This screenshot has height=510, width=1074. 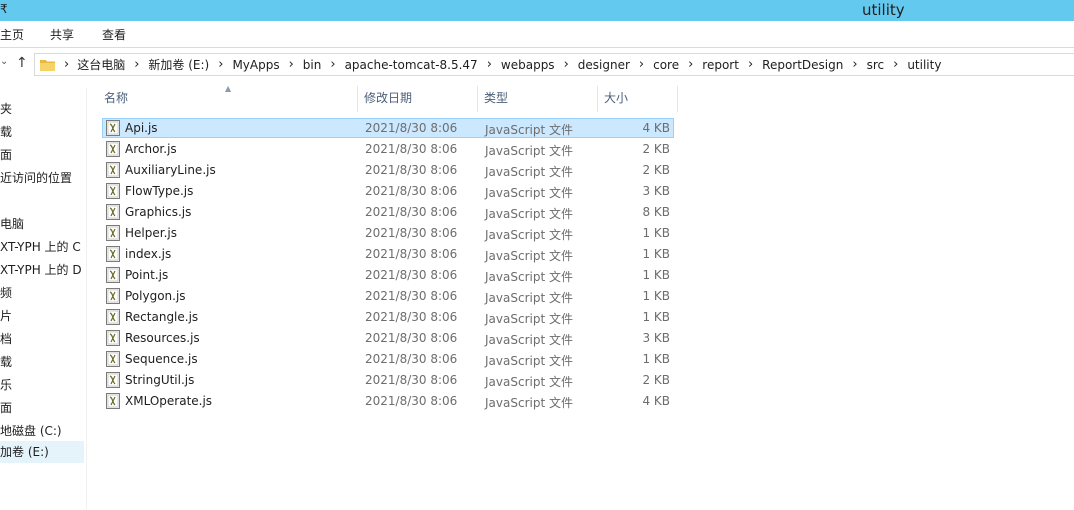 I want to click on file-size: 1 KB, so click(x=656, y=254).